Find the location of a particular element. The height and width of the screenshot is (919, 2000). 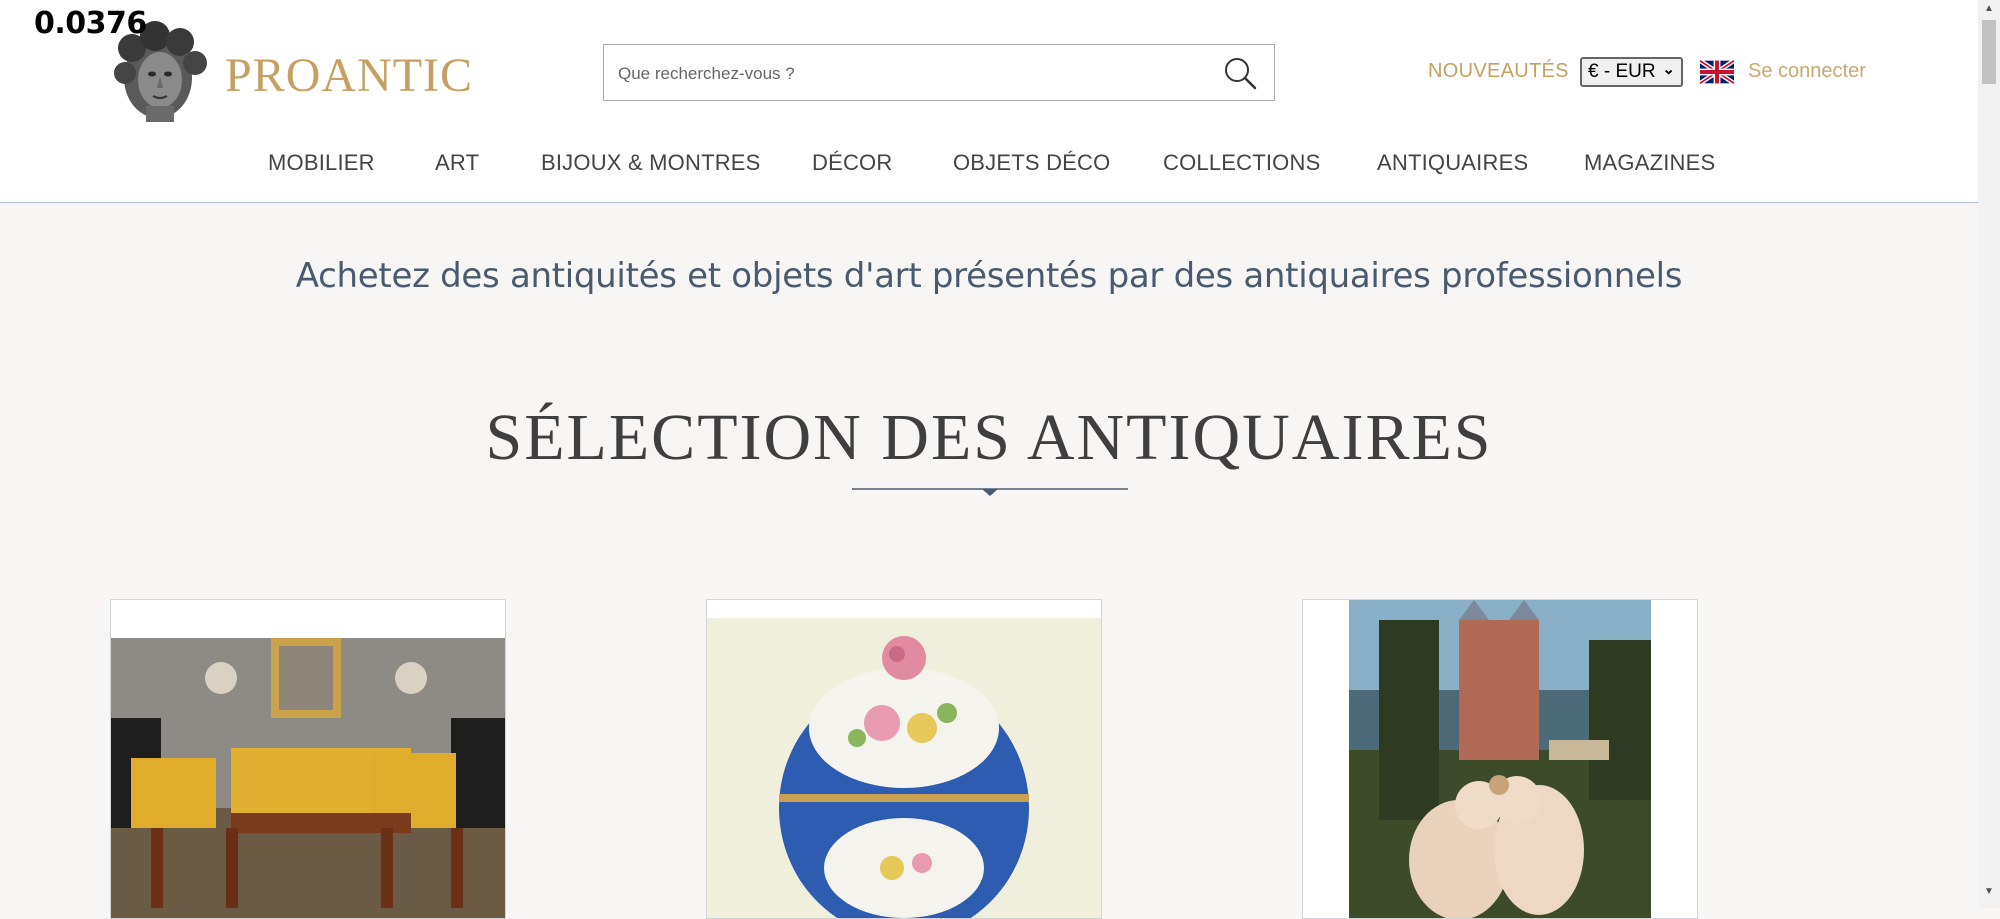

renaissance-painting-image is located at coordinates (1500, 759).